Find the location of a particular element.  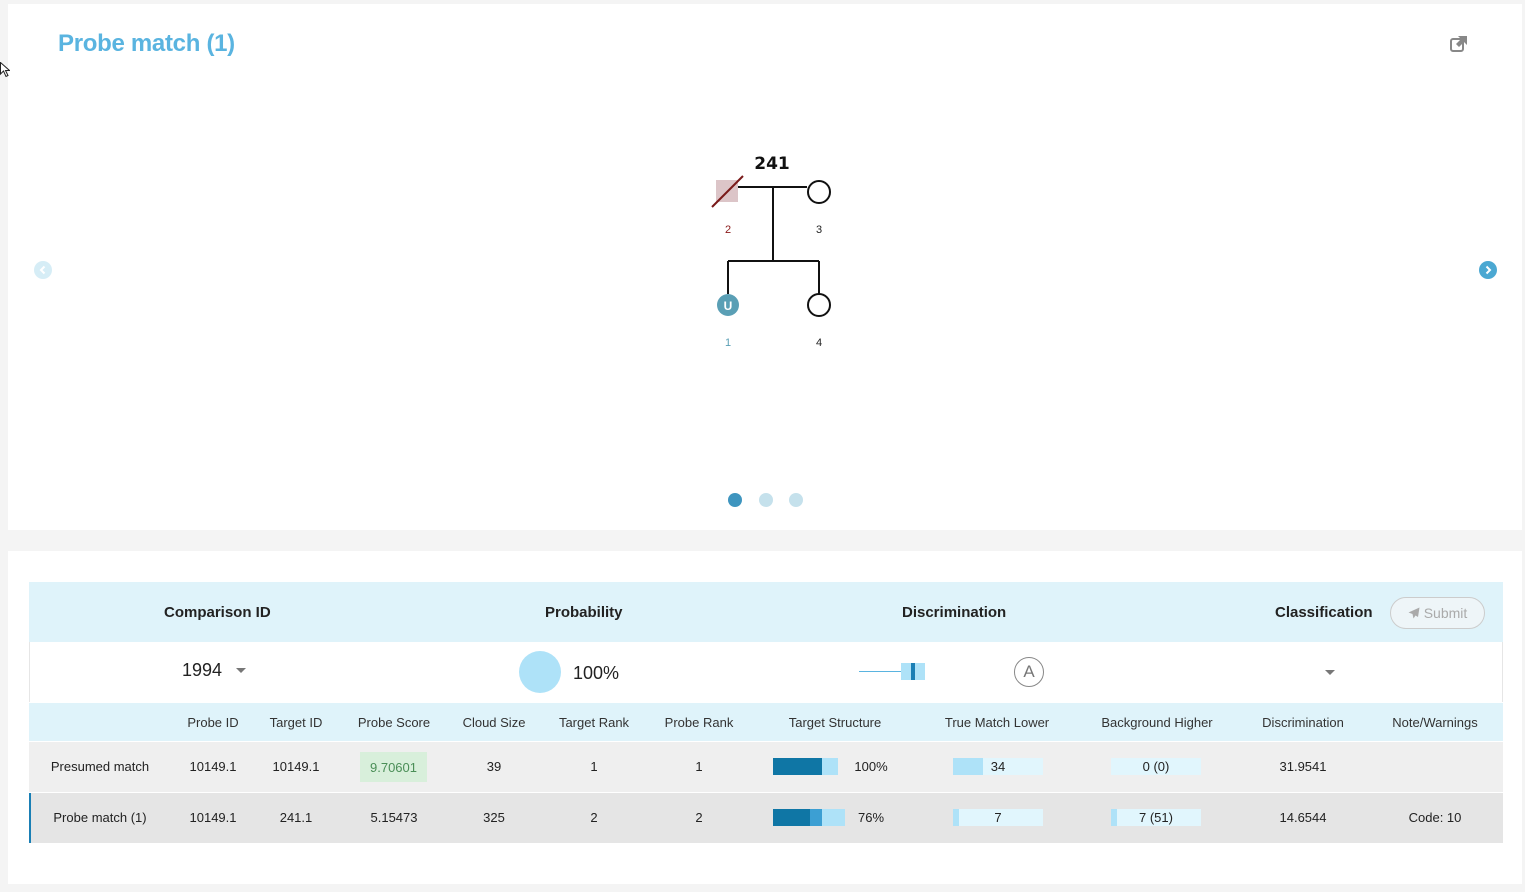

col-probe-score: Probe Score is located at coordinates (394, 722).